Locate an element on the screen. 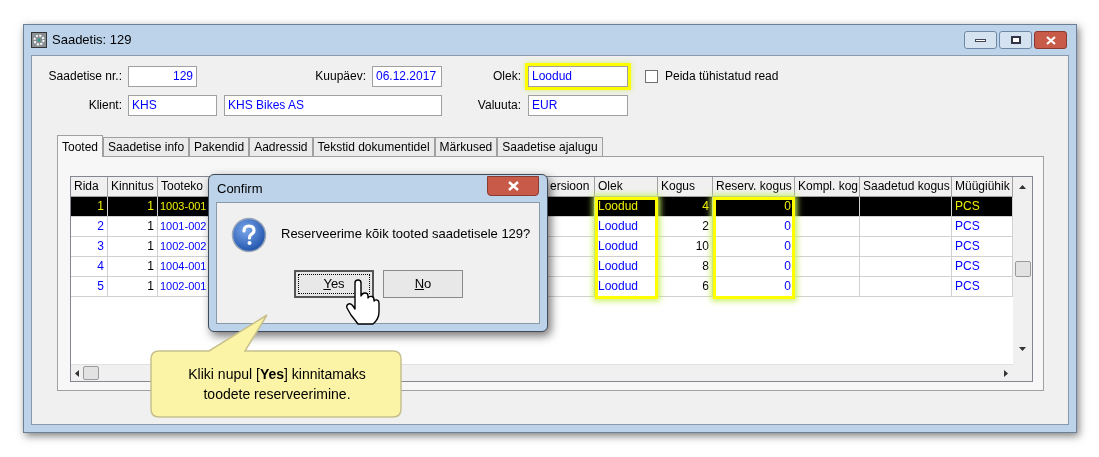 The image size is (1099, 457). field-label: Valuuta: is located at coordinates (499, 105).